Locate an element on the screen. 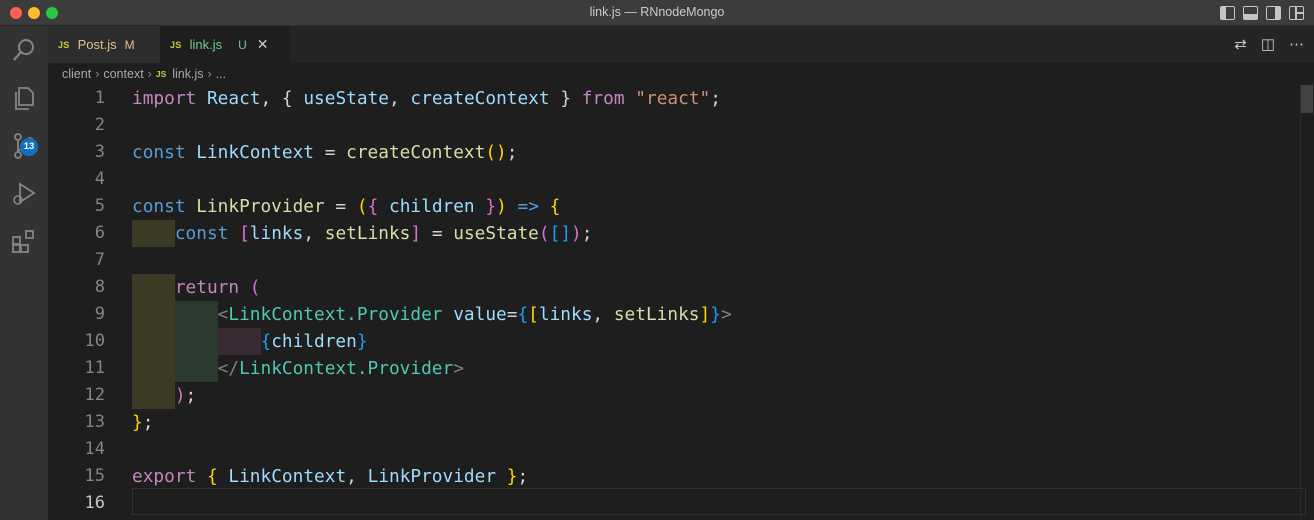 The height and width of the screenshot is (520, 1314). customize-layout-icon is located at coordinates (1296, 13).